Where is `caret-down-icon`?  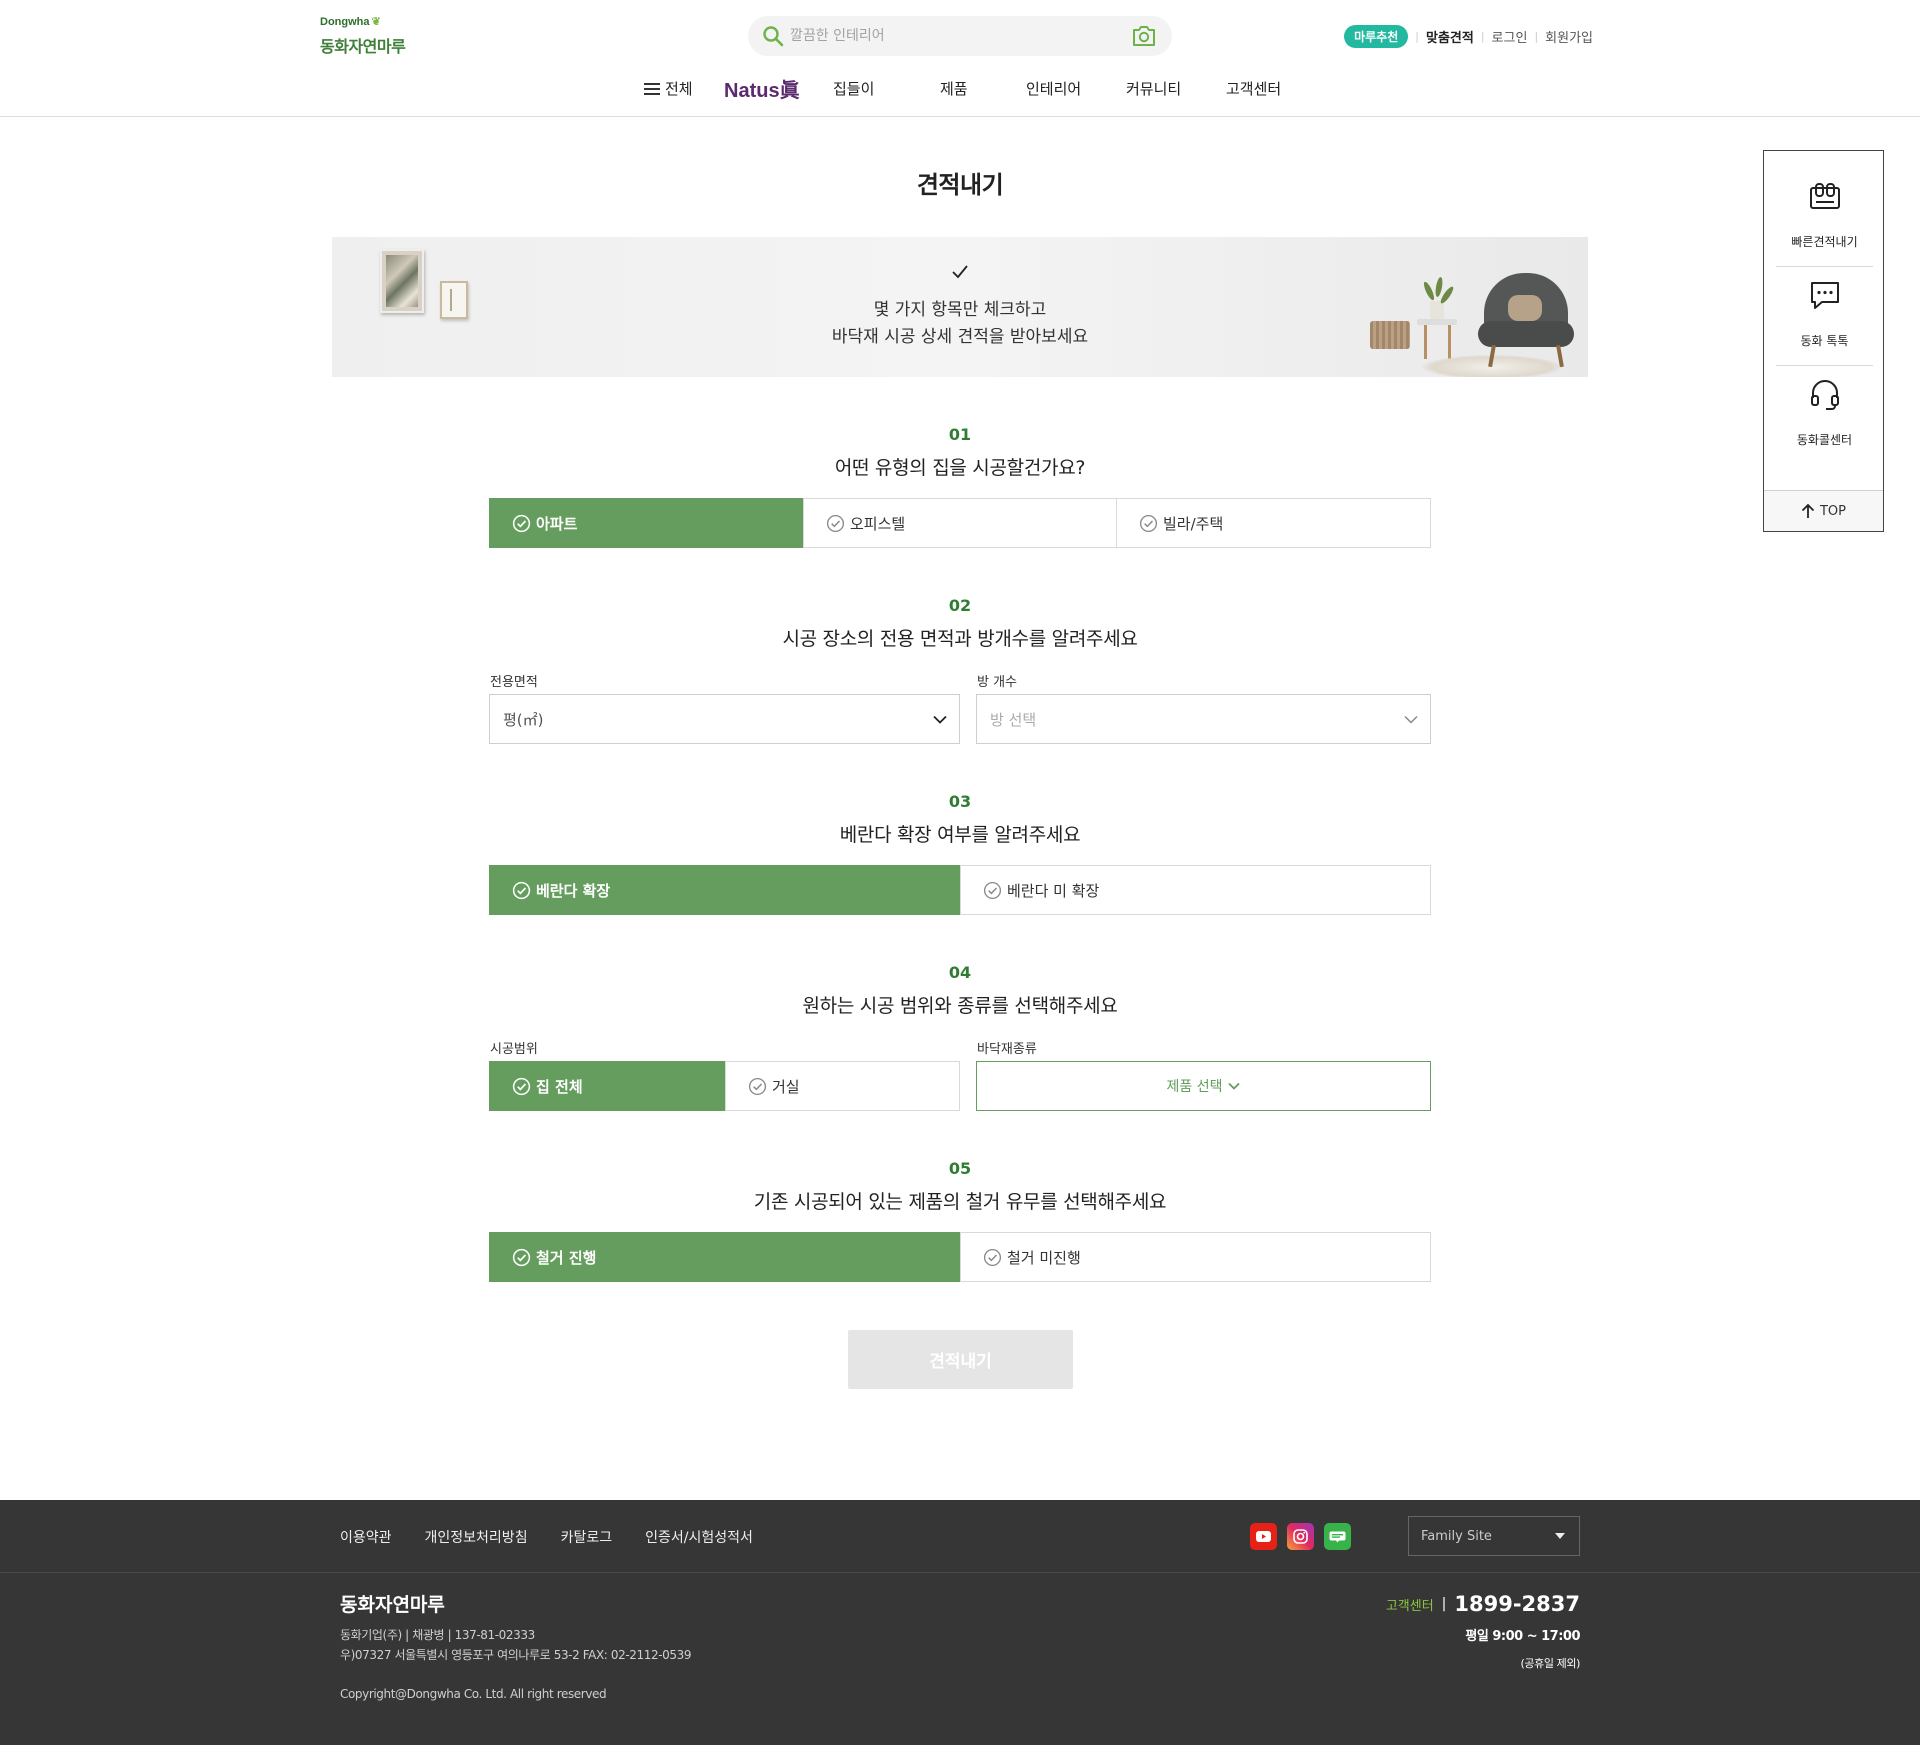 caret-down-icon is located at coordinates (1560, 1536).